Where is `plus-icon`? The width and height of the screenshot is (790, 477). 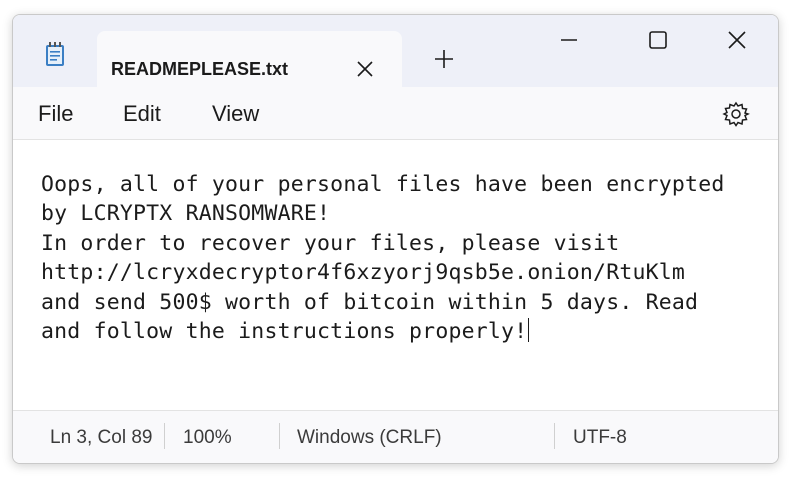
plus-icon is located at coordinates (444, 59).